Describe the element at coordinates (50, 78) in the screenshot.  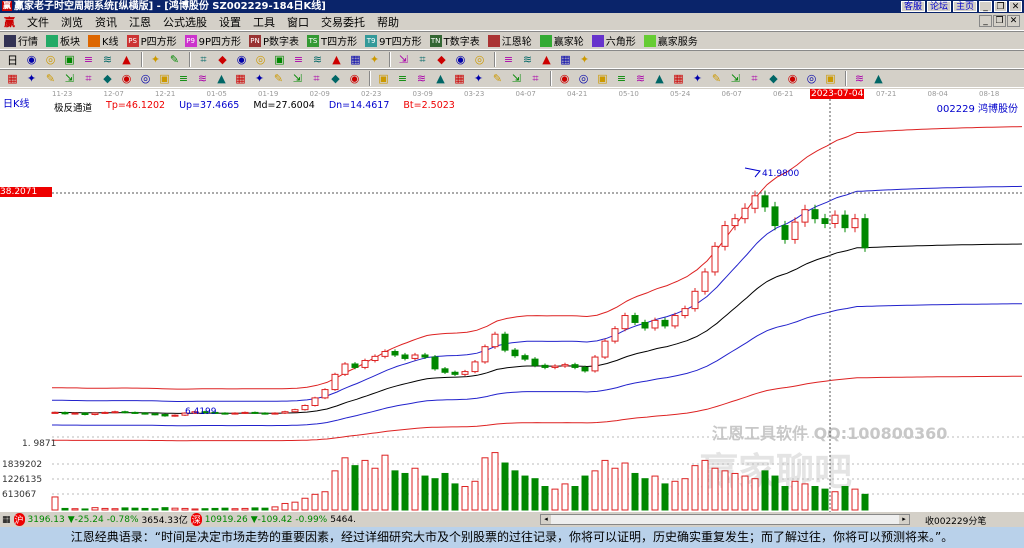
I see `gann-fan-a-icon: ✎` at that location.